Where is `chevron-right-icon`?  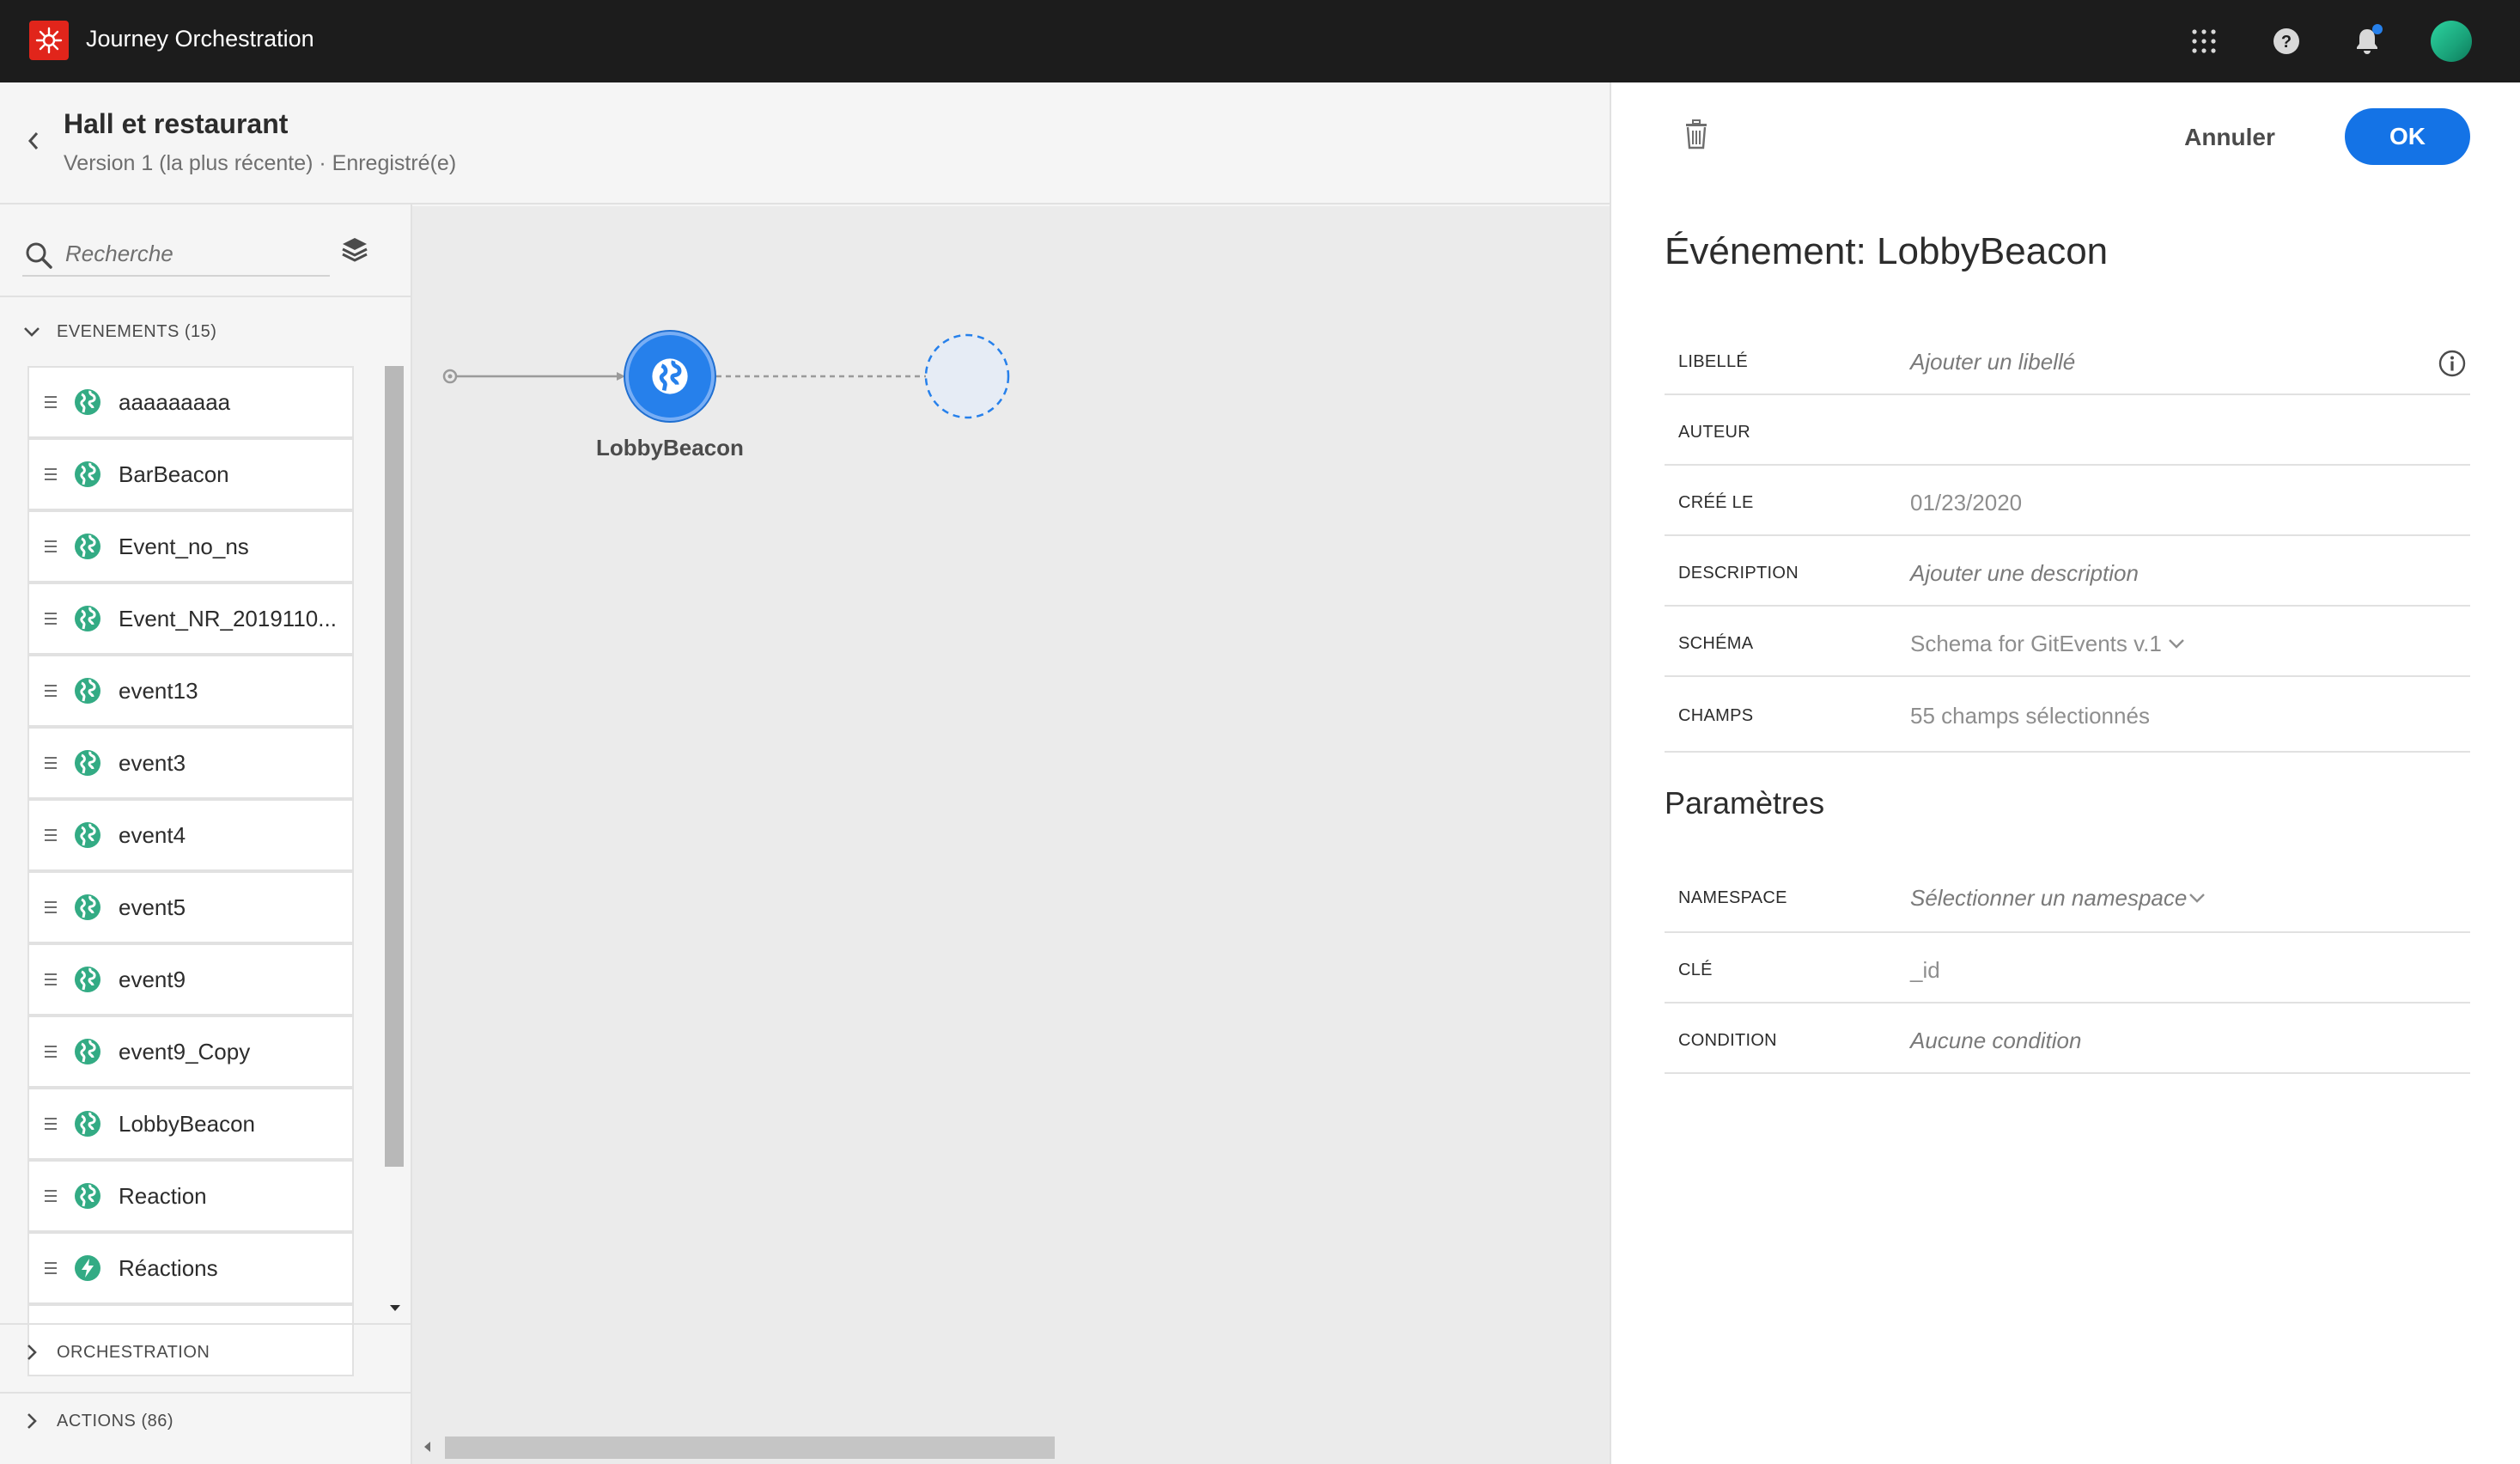 chevron-right-icon is located at coordinates (32, 1352).